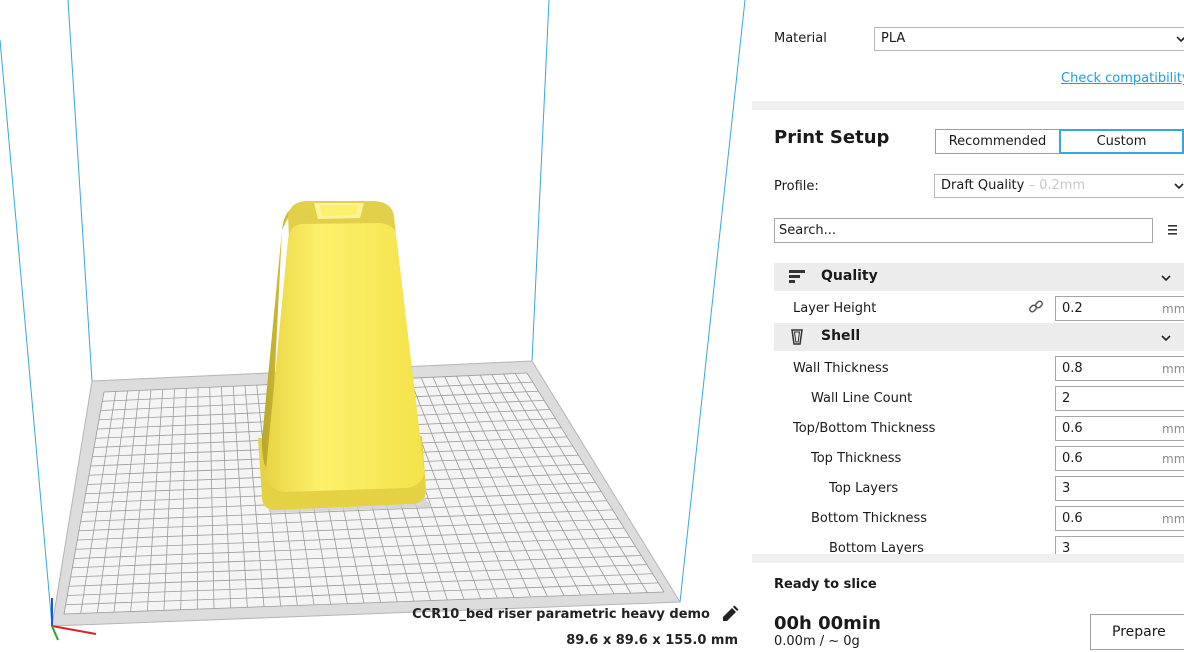 The width and height of the screenshot is (1184, 652). What do you see at coordinates (979, 277) in the screenshot?
I see `category-quality: Quality` at bounding box center [979, 277].